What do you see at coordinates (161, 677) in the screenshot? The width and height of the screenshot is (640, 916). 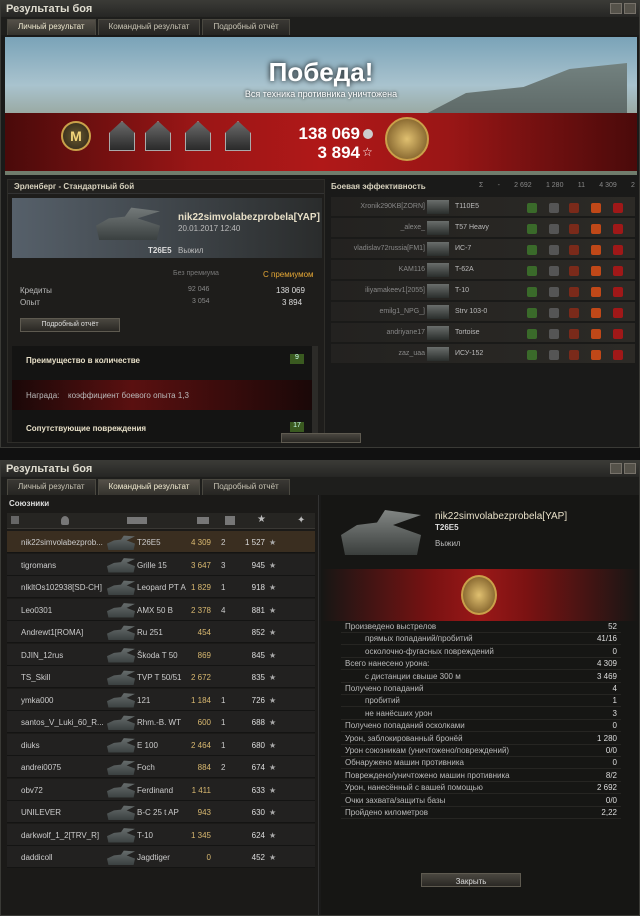 I see `table-row: TS_Skill TVP T 50/51 2 672 835 ★` at bounding box center [161, 677].